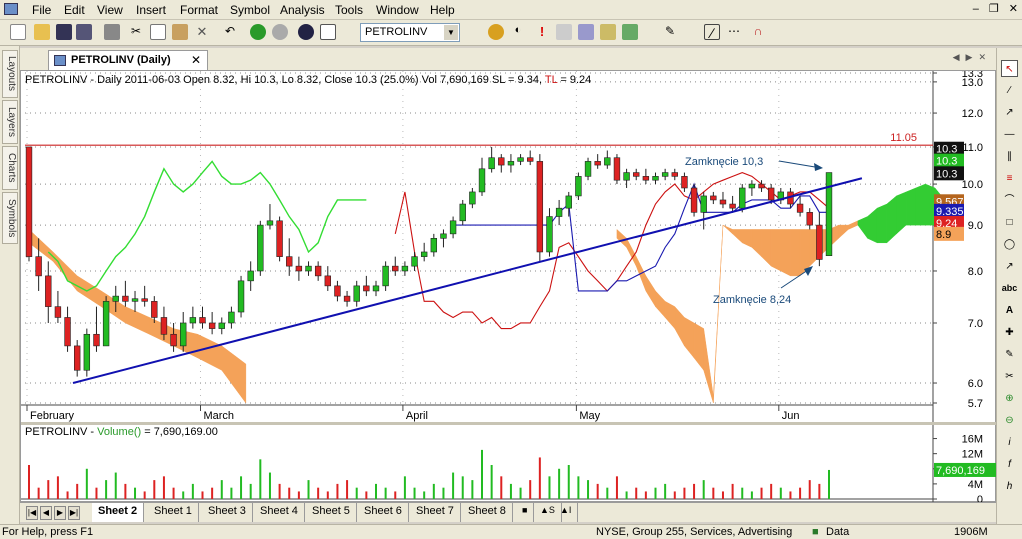 This screenshot has height=539, width=1022. I want to click on ellipse-icon: ◯, so click(1009, 244).